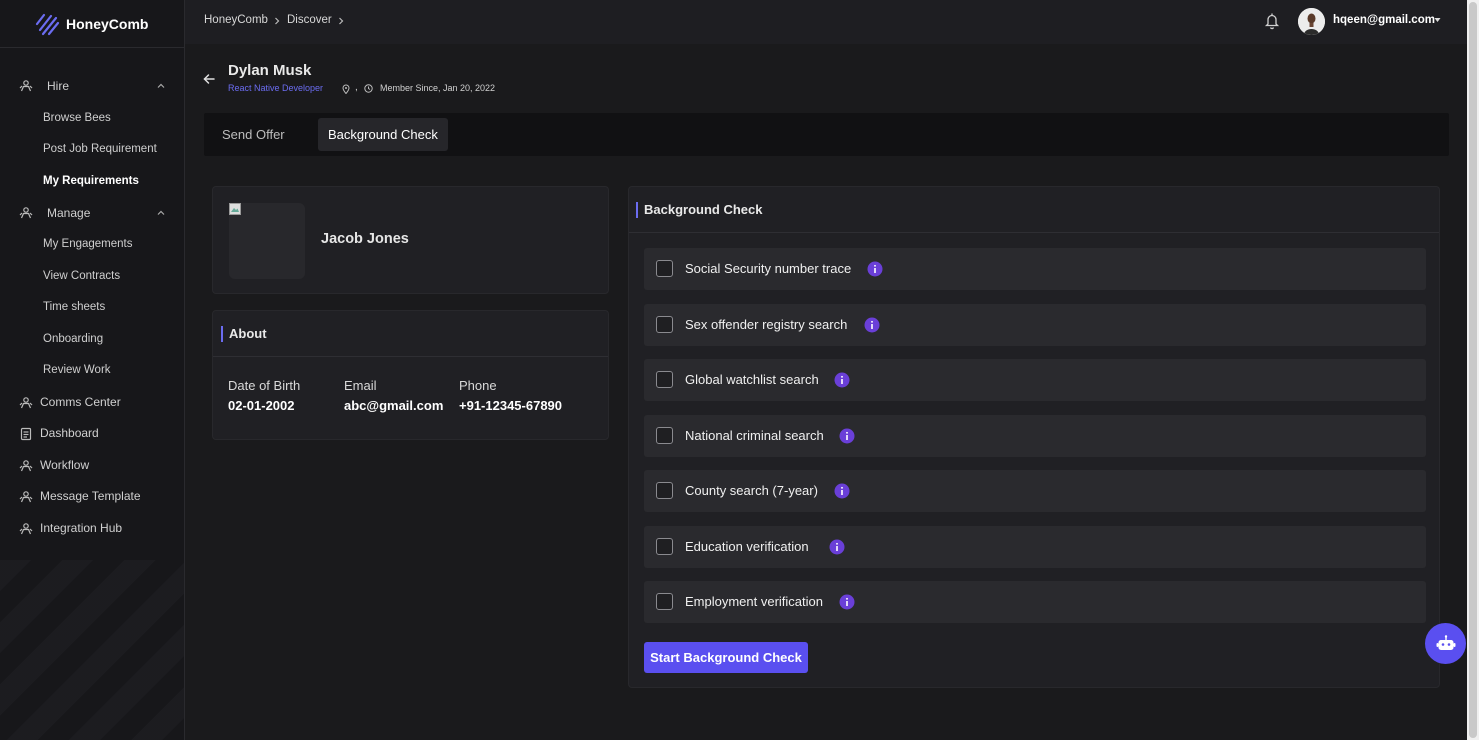  What do you see at coordinates (1035, 325) in the screenshot?
I see `check-row-sex-offender: Sex offender registry search` at bounding box center [1035, 325].